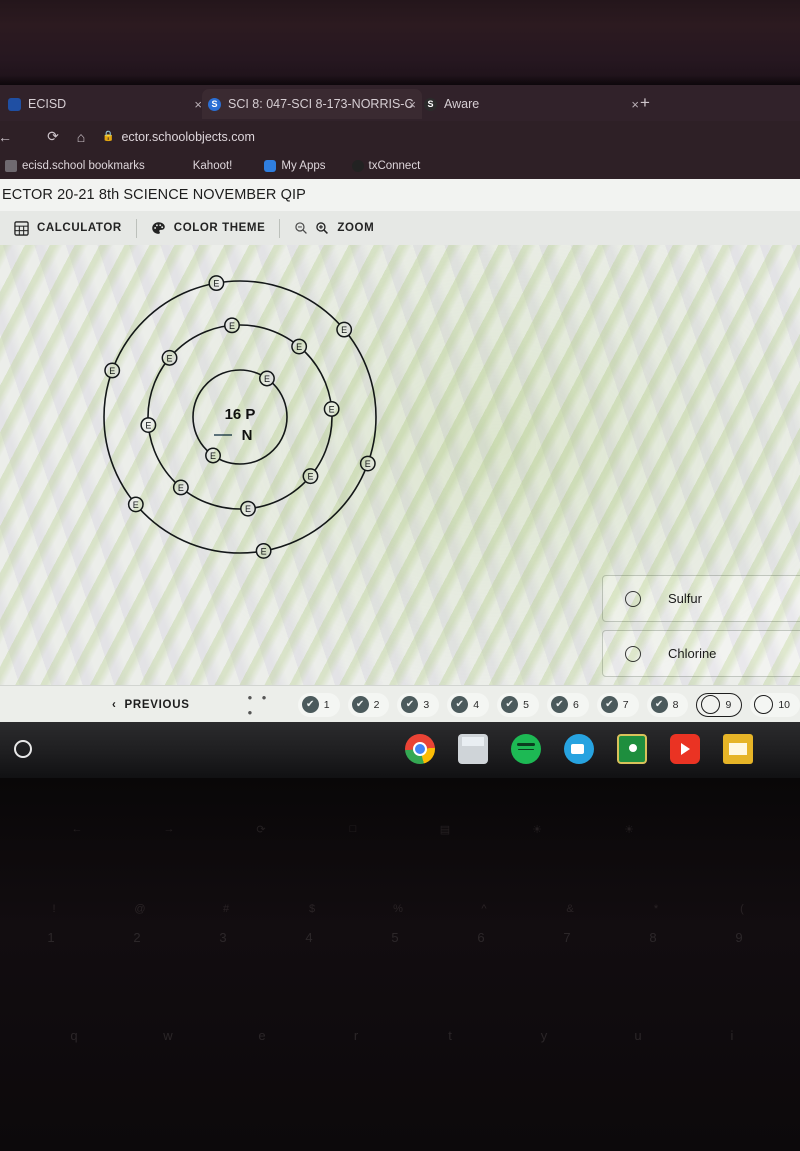  What do you see at coordinates (395, 937) in the screenshot?
I see `keyboard-key: 5` at bounding box center [395, 937].